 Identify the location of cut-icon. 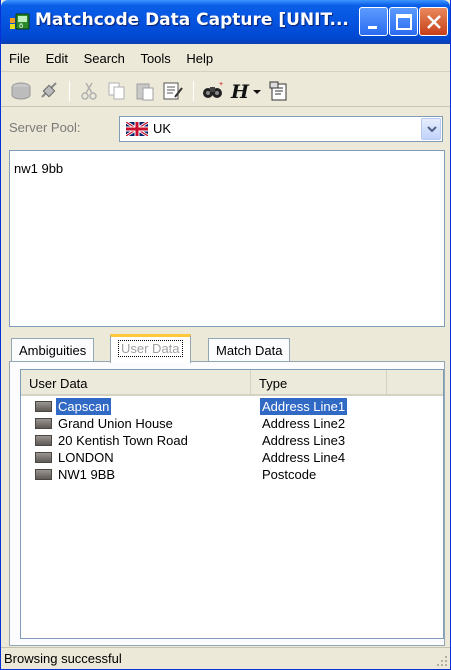
(89, 91).